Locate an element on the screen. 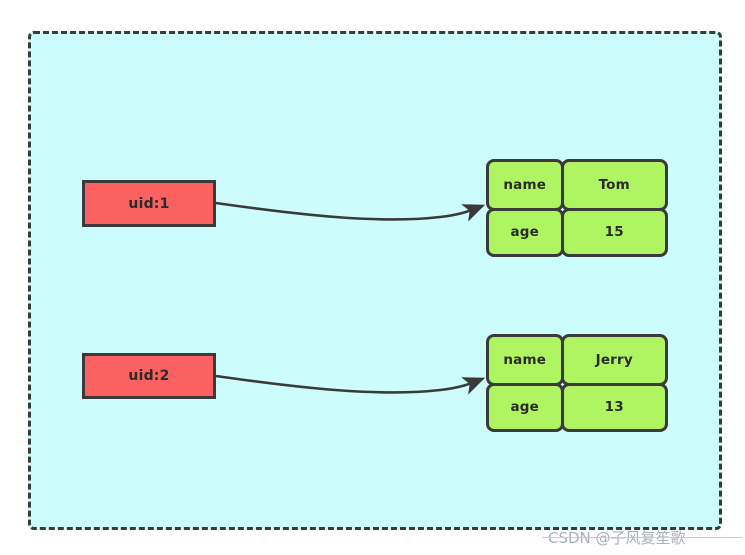  key-node-uid-2: uid:2 is located at coordinates (149, 376).